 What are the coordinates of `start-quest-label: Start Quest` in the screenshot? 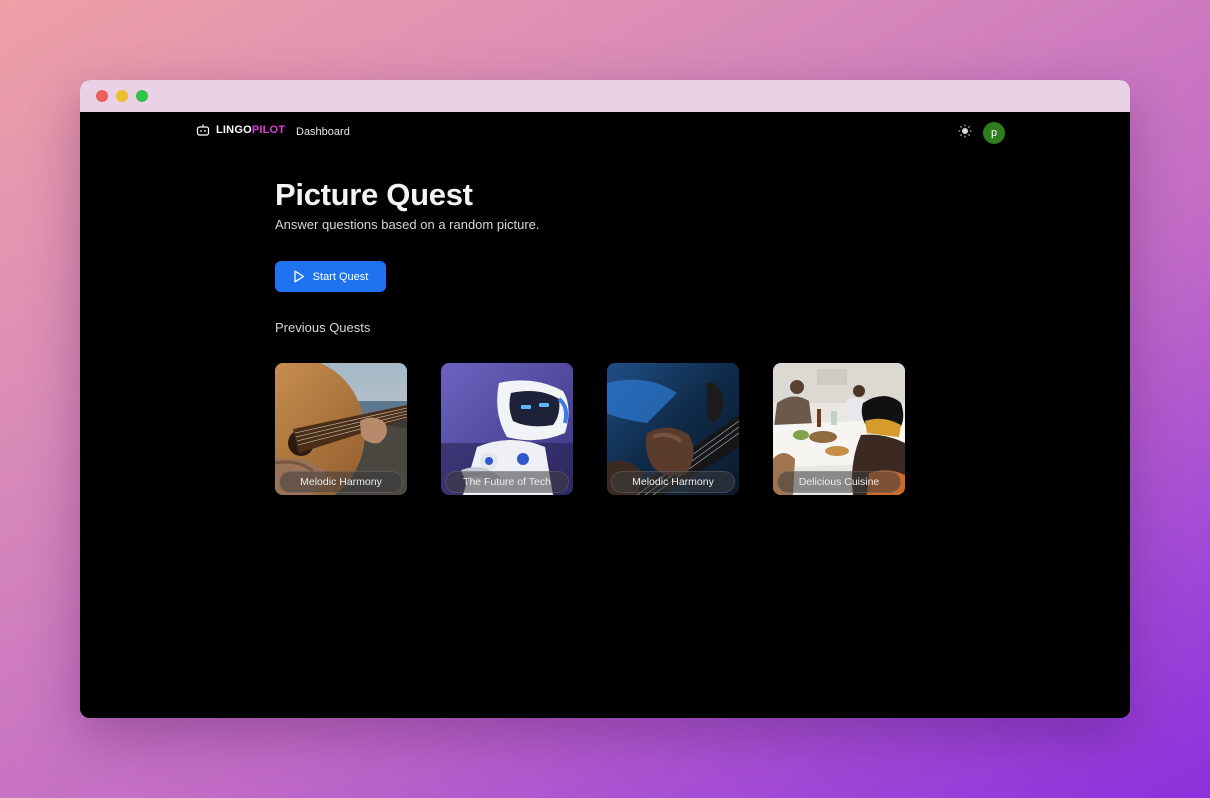 It's located at (340, 276).